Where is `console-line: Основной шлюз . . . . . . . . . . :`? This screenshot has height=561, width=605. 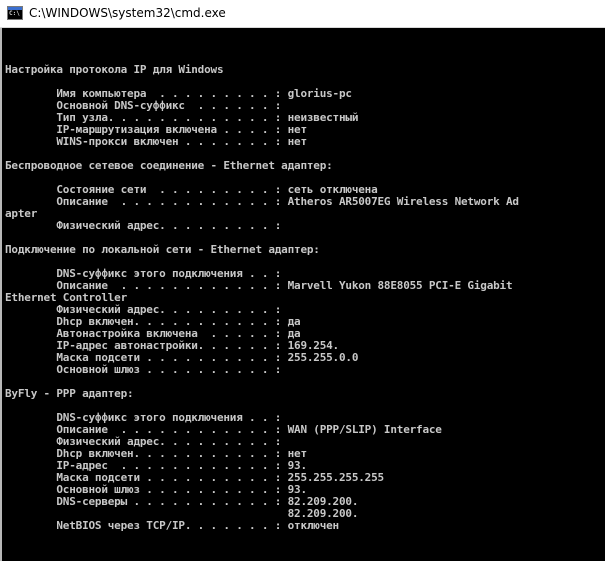 console-line: Основной шлюз . . . . . . . . . . : is located at coordinates (143, 369).